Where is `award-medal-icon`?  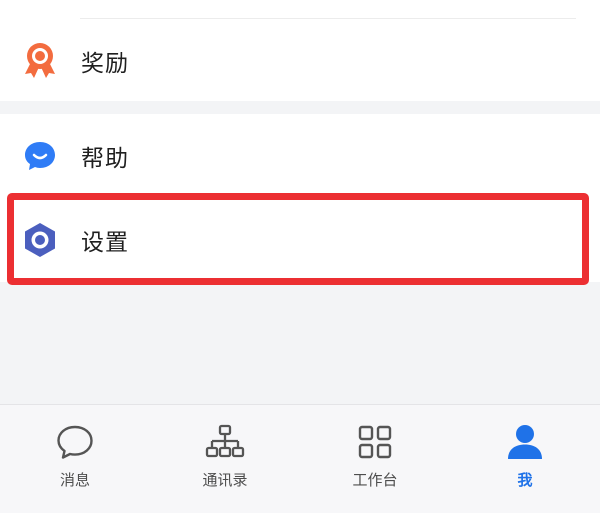
award-medal-icon is located at coordinates (40, 61).